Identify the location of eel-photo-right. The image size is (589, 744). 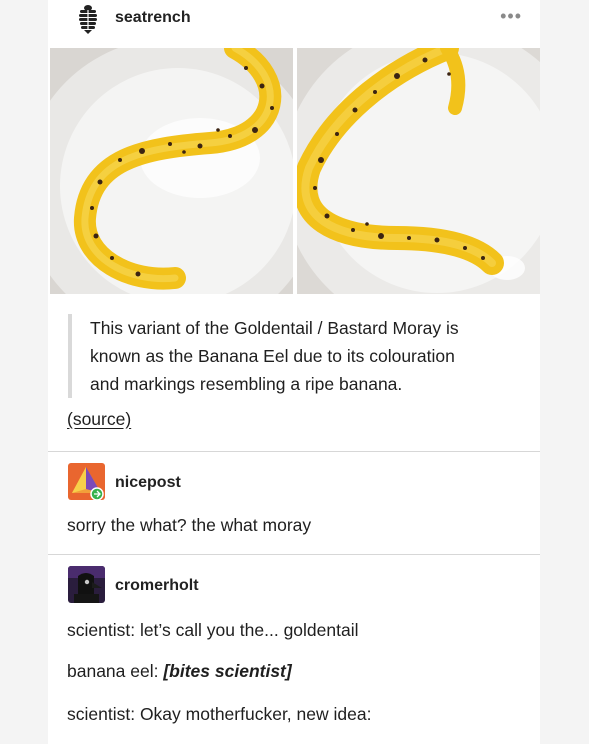
(418, 171).